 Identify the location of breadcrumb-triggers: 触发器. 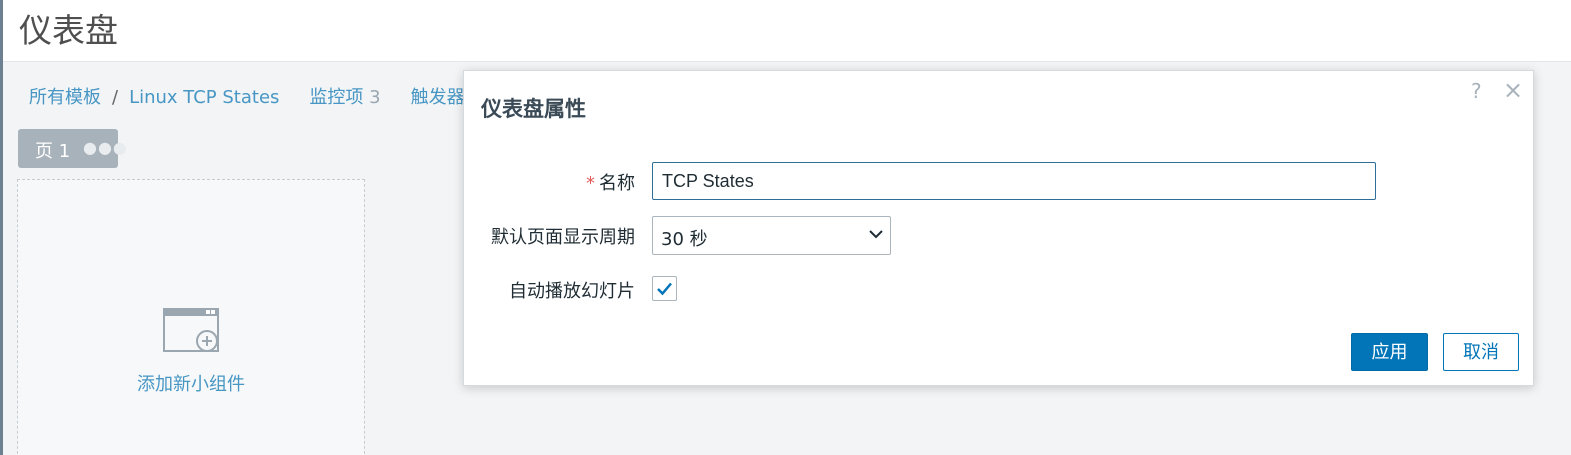
(438, 96).